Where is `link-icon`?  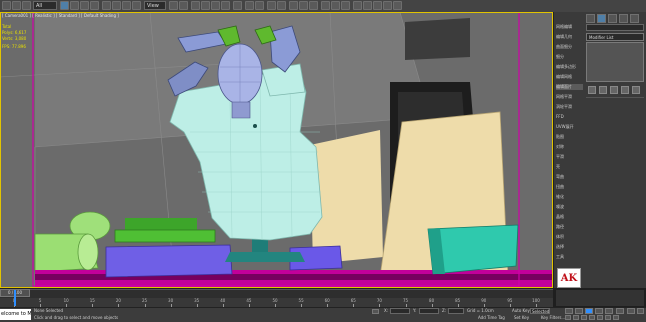
link-icon is located at coordinates (26, 5).